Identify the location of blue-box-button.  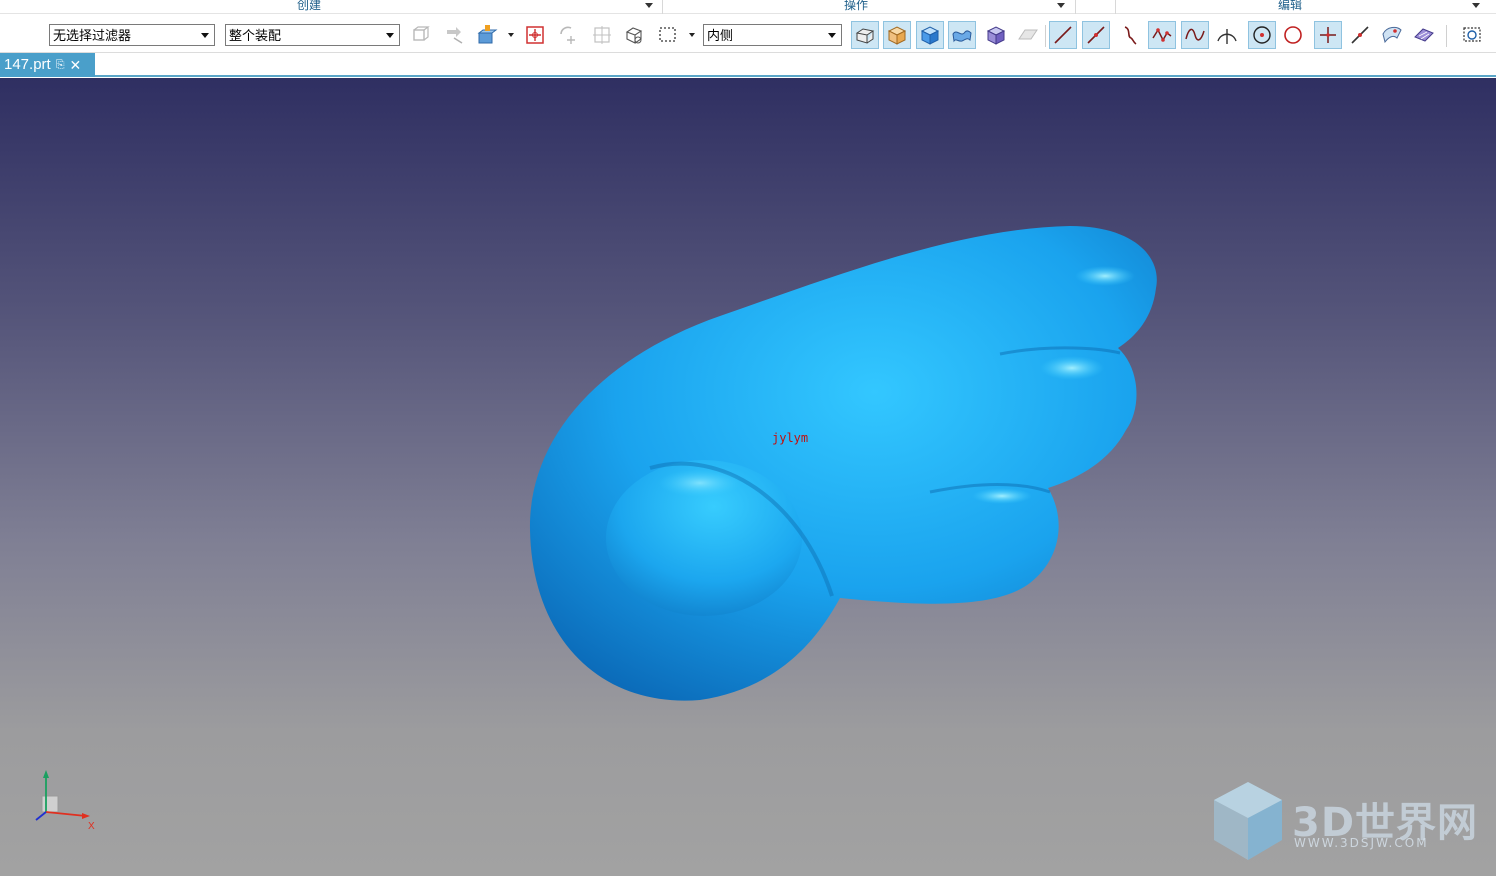
(930, 35).